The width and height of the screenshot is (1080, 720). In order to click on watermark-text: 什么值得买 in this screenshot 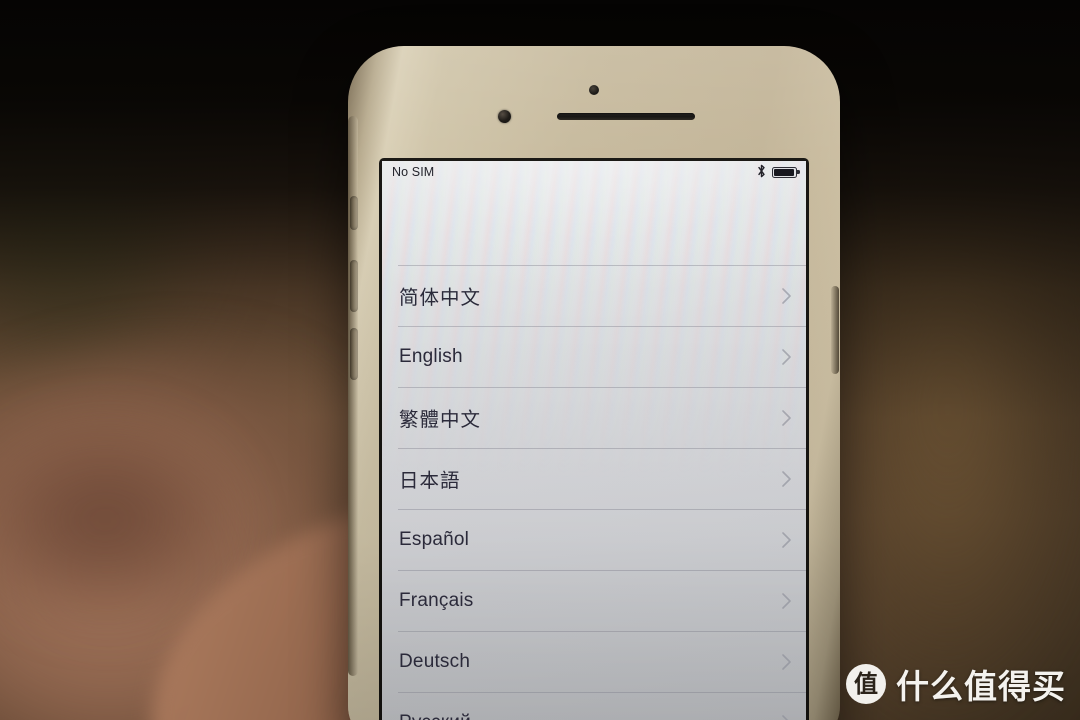, I will do `click(981, 686)`.